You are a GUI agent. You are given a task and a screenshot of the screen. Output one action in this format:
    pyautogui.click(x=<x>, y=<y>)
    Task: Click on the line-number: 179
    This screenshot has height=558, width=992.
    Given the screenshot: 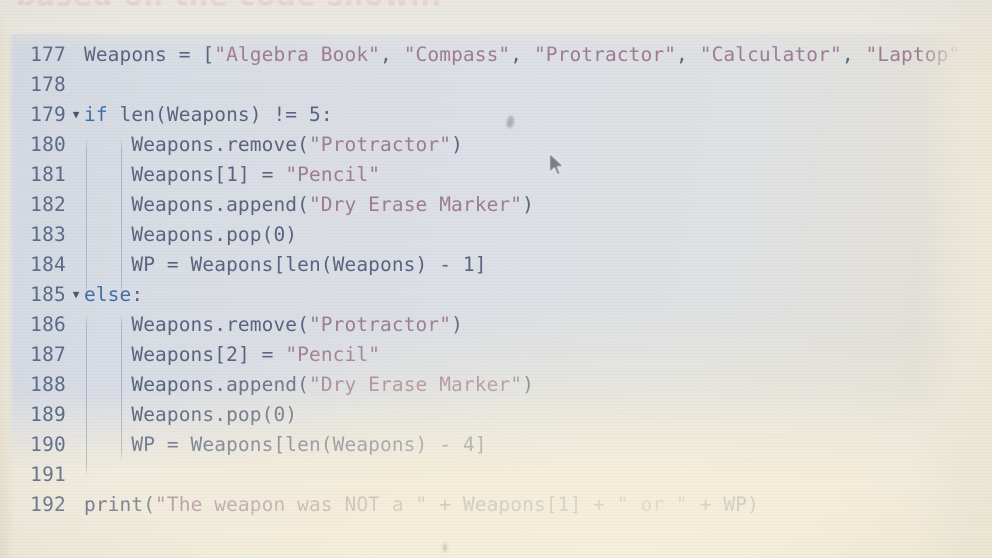 What is the action you would take?
    pyautogui.click(x=48, y=114)
    